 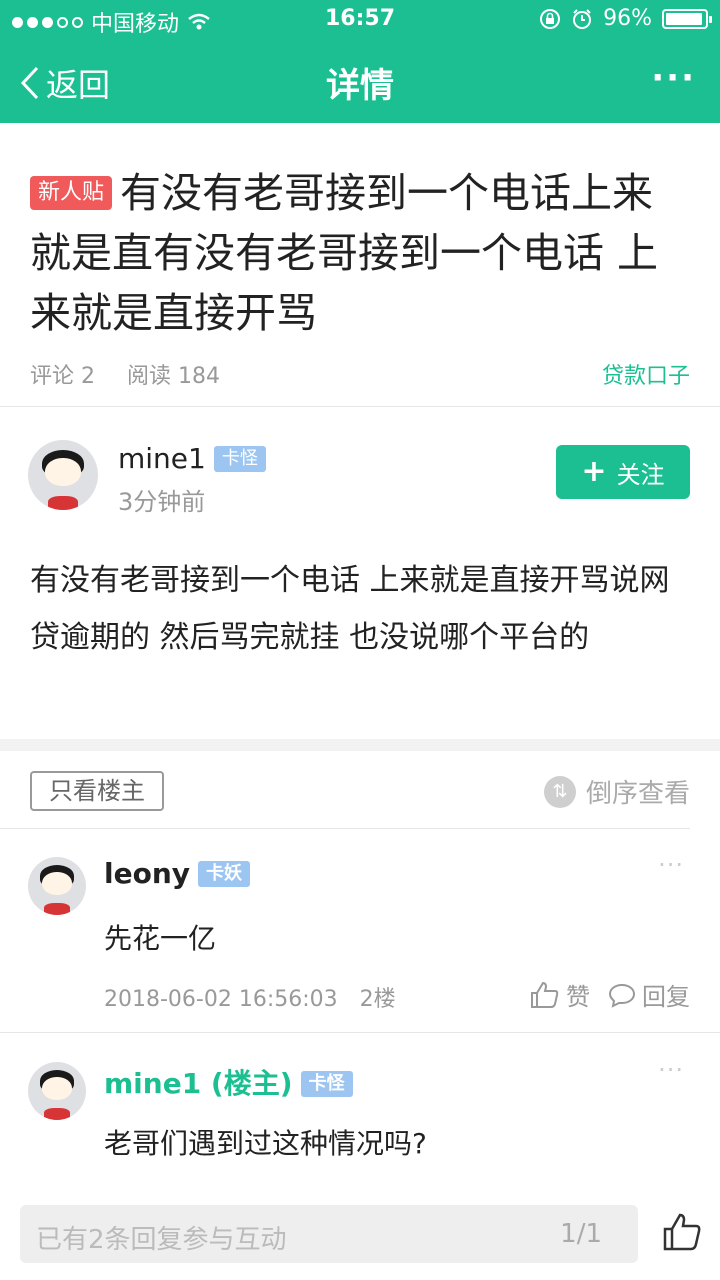 What do you see at coordinates (360, 86) in the screenshot?
I see `page-title: 详情` at bounding box center [360, 86].